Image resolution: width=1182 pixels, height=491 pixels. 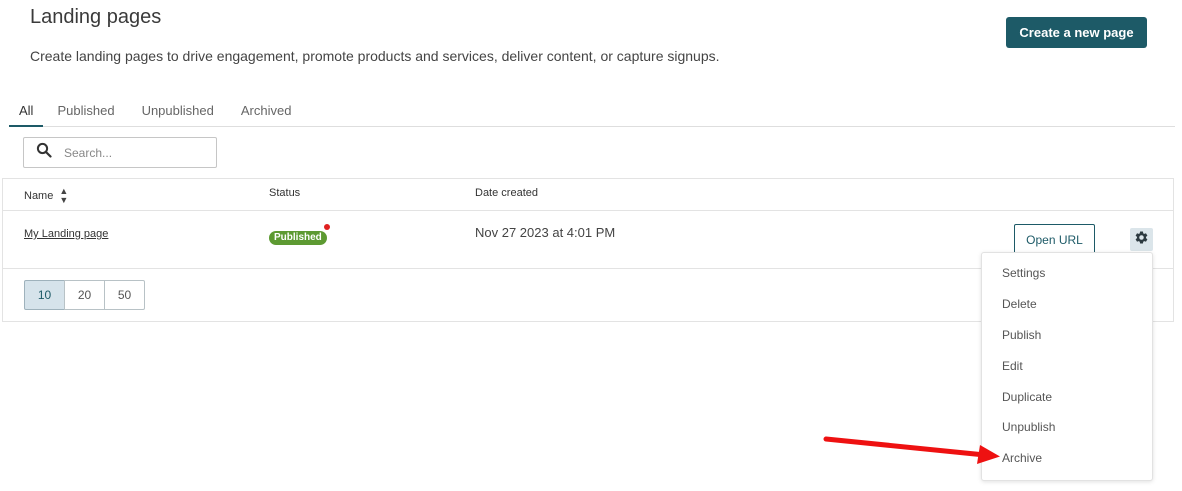 I want to click on search-box, so click(x=120, y=152).